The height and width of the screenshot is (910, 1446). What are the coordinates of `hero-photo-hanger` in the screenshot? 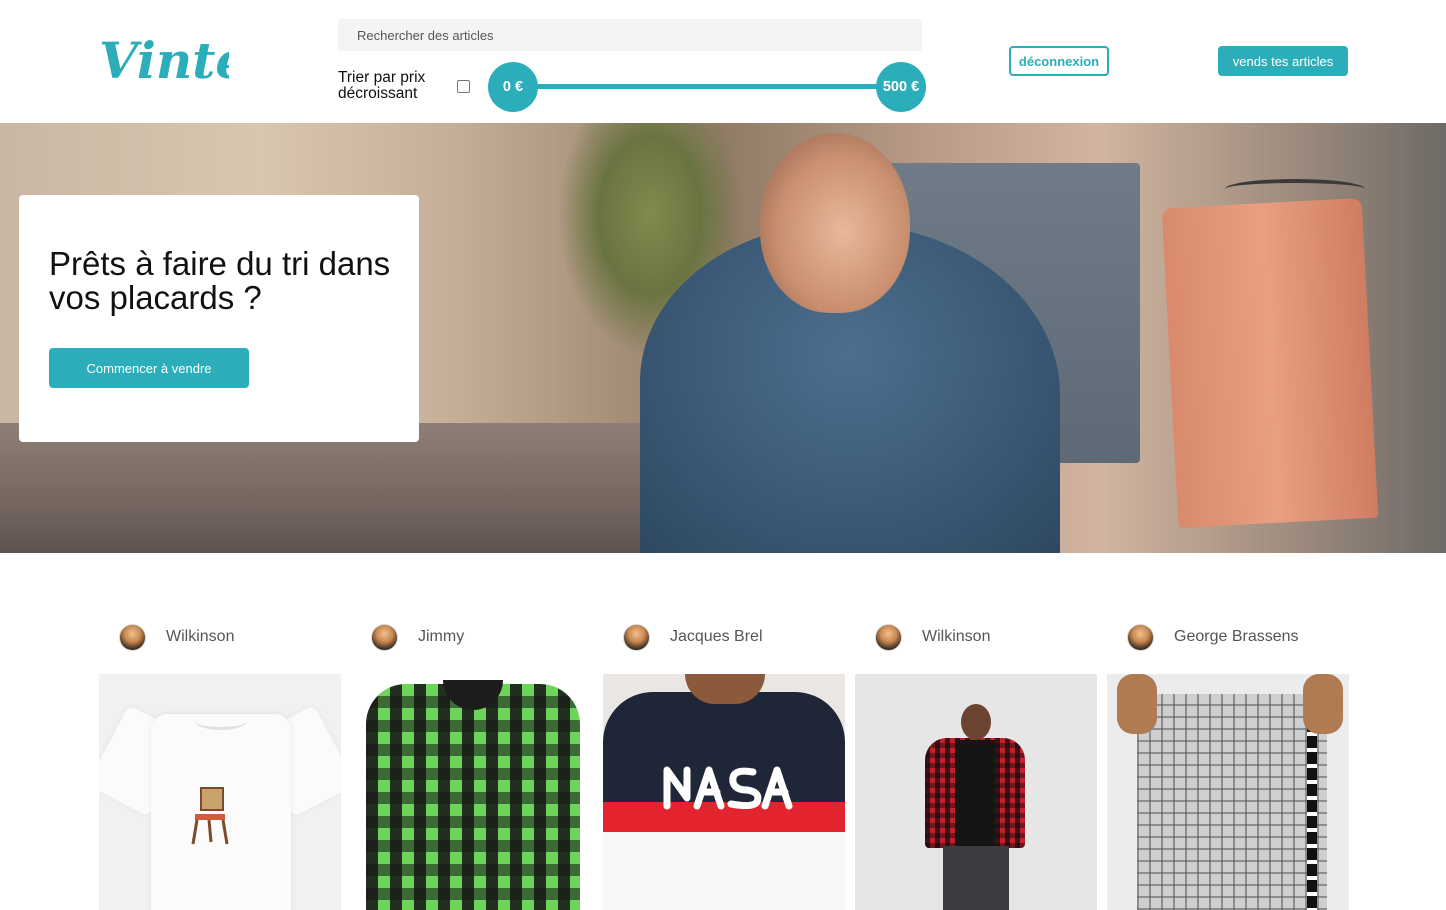 It's located at (1295, 189).